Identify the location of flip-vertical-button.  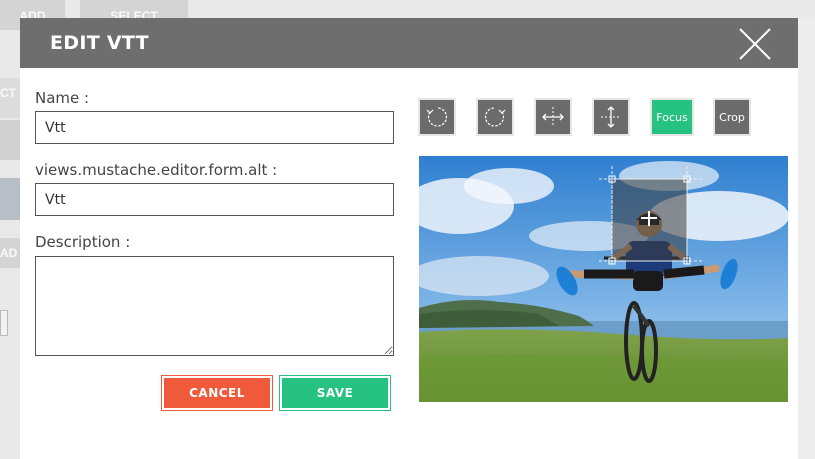
(611, 117).